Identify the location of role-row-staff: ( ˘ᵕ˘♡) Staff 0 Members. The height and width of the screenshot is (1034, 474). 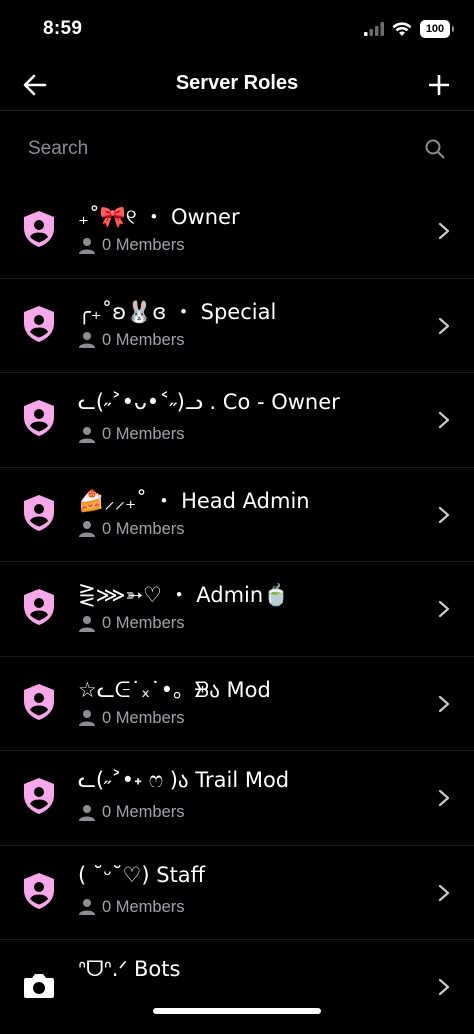
(237, 893).